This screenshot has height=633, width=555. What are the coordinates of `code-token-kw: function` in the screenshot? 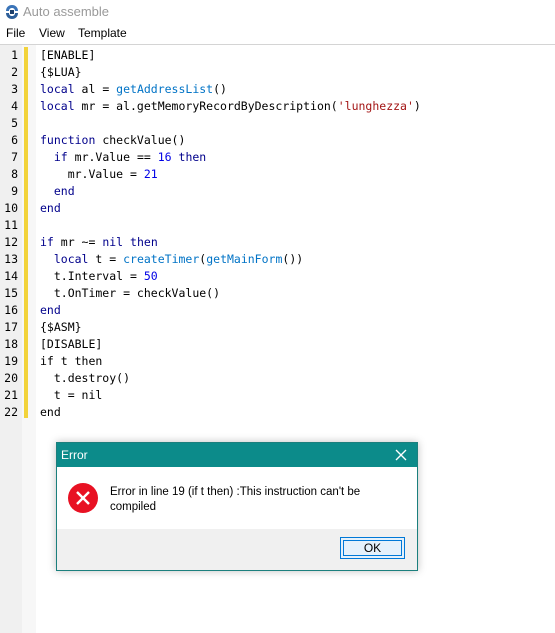 It's located at (68, 140).